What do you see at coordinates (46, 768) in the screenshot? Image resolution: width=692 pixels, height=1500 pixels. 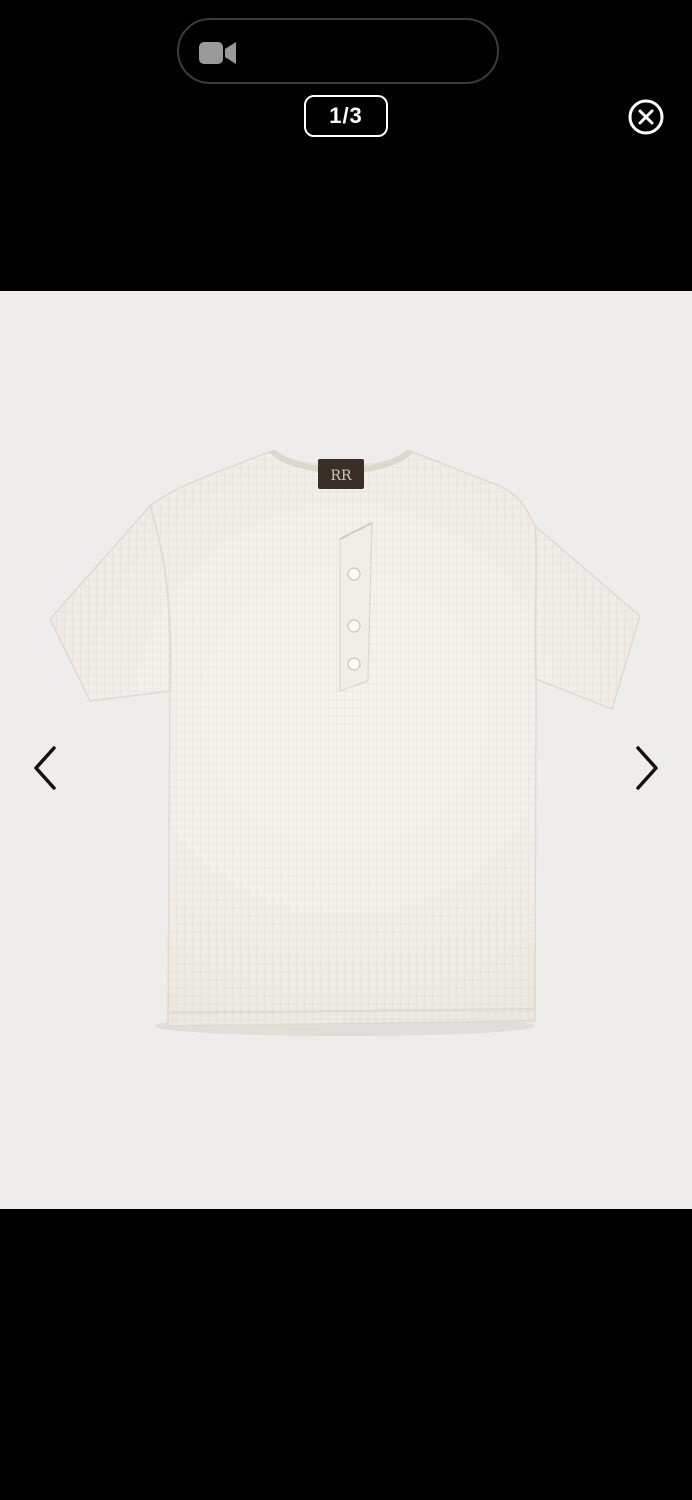 I see `chevron-left-icon` at bounding box center [46, 768].